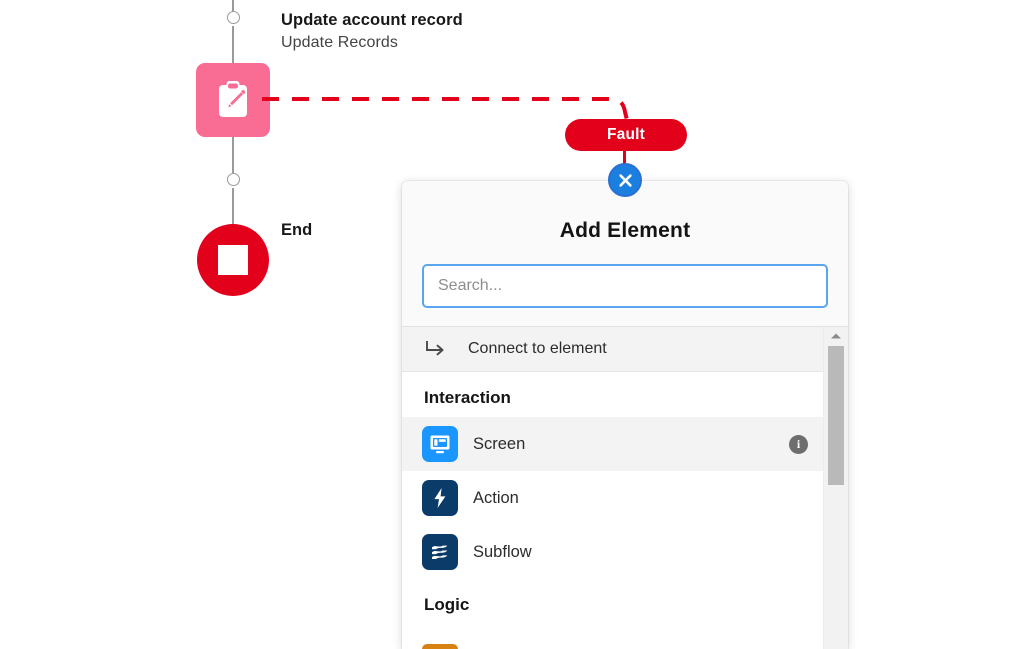 The image size is (1024, 649). Describe the element at coordinates (440, 498) in the screenshot. I see `lightning-bolt-icon` at that location.